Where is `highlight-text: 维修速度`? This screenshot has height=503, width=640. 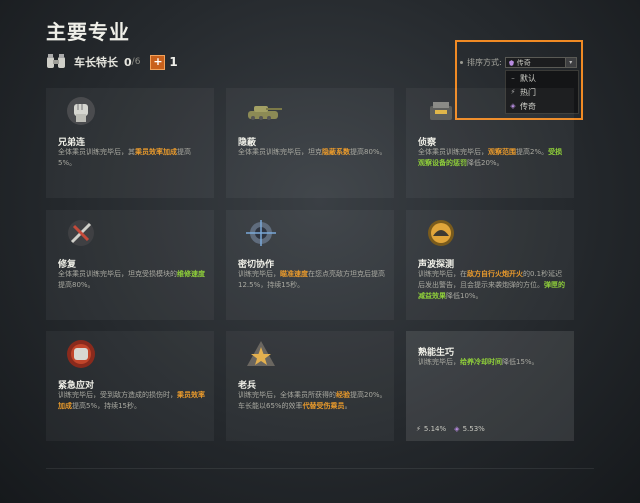
highlight-text: 维修速度 is located at coordinates (191, 274).